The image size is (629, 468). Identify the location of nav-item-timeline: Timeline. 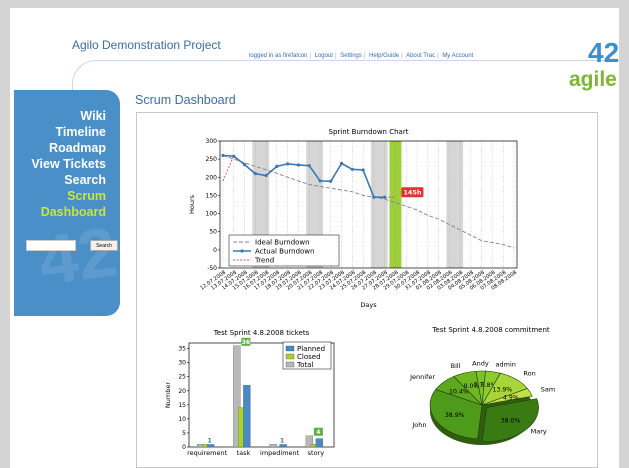
(68, 132).